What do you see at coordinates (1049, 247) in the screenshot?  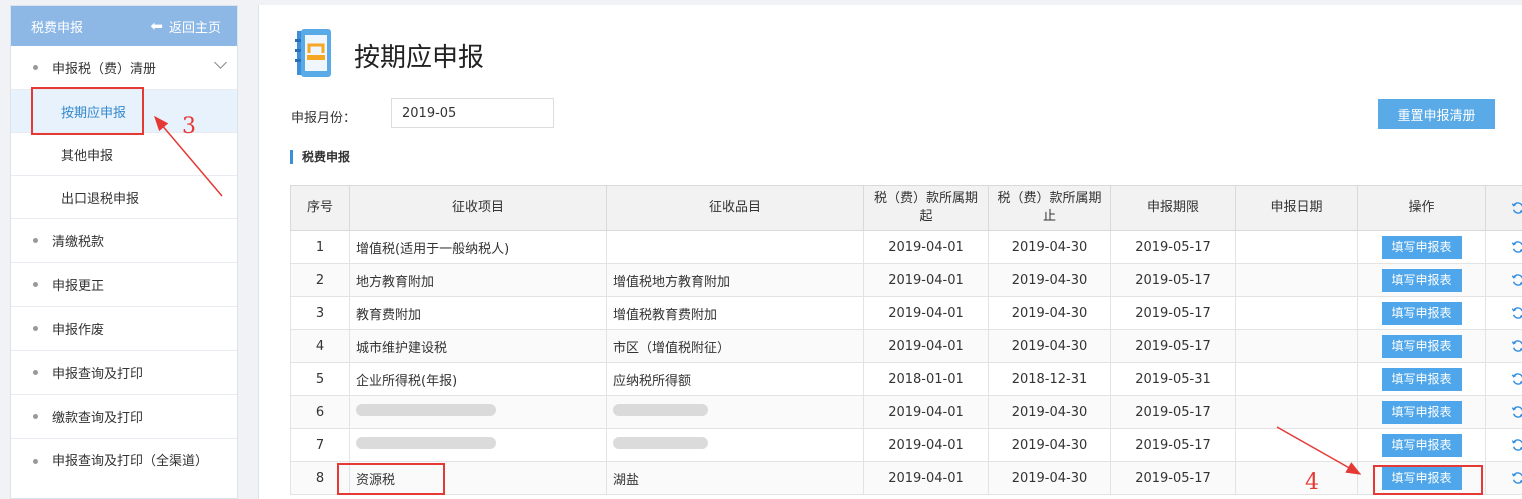 I see `cell-period-end: 2019-04-30` at bounding box center [1049, 247].